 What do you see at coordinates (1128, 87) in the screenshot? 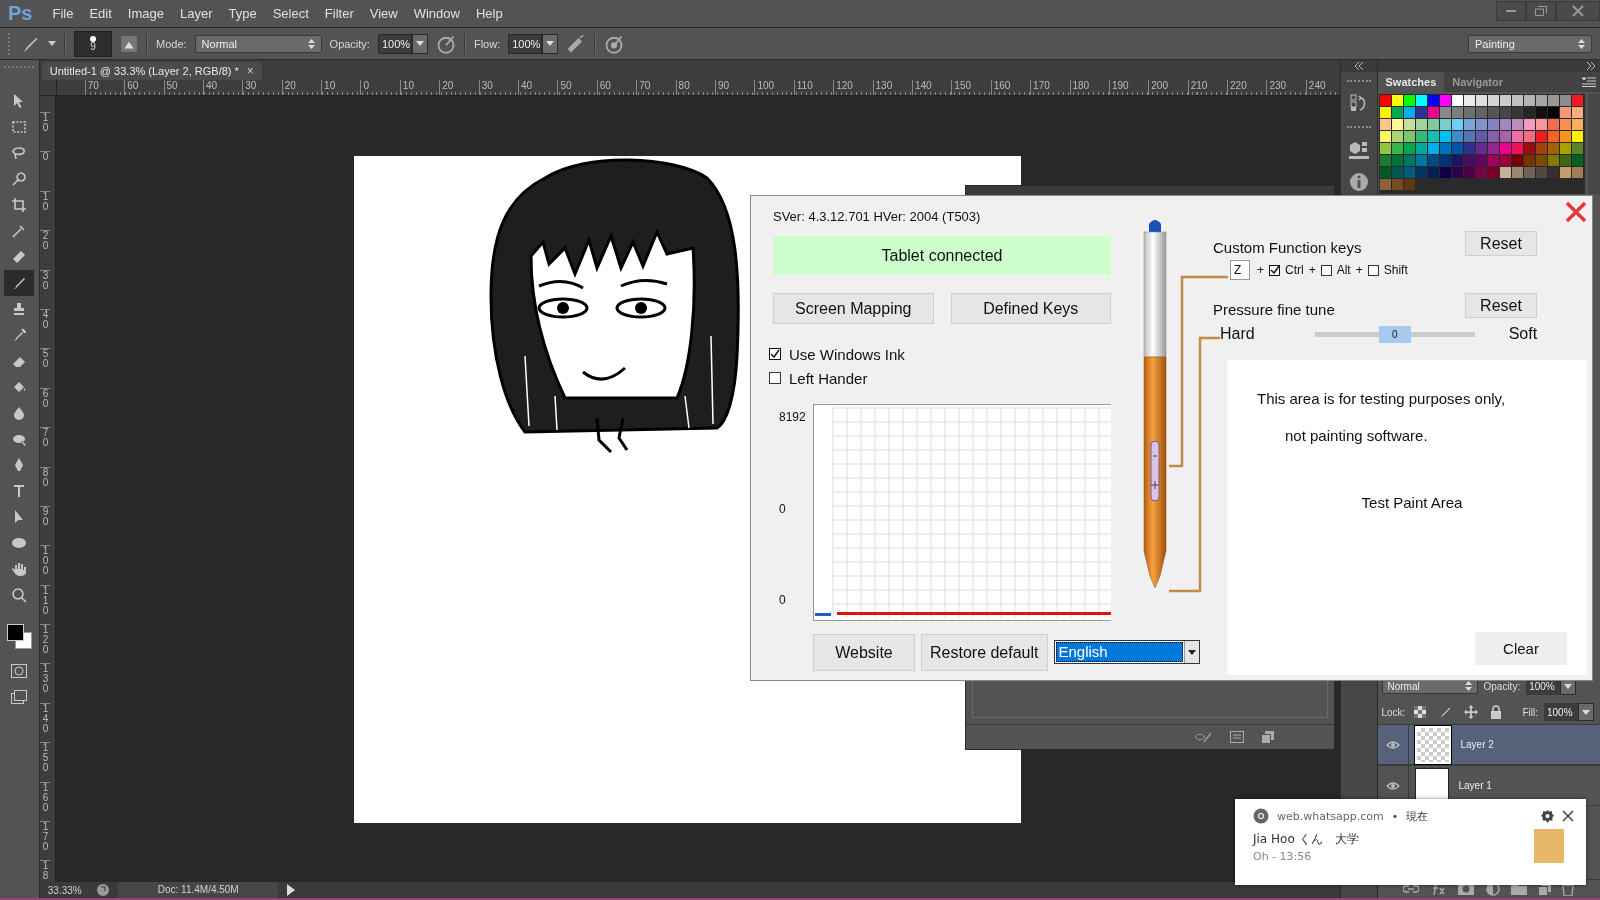
I see `ruler-label: 190` at bounding box center [1128, 87].